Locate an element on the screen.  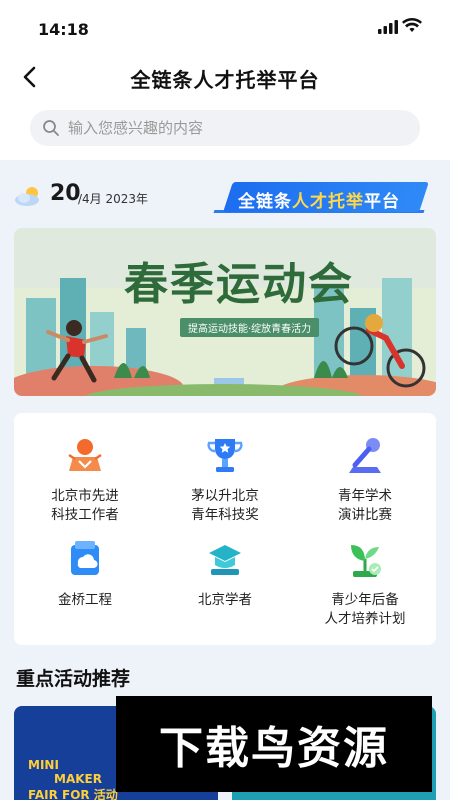
search-bar is located at coordinates (225, 128).